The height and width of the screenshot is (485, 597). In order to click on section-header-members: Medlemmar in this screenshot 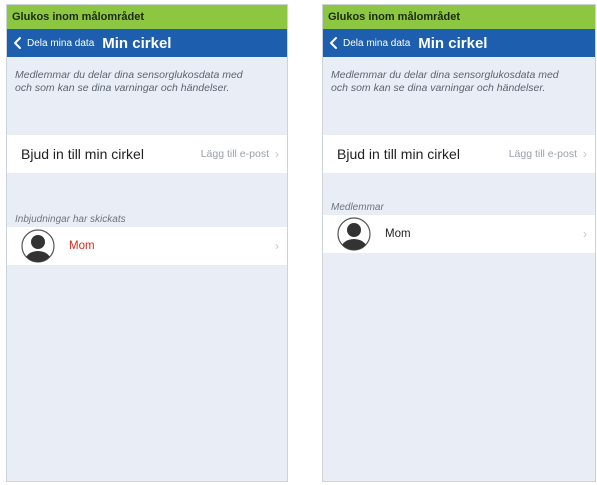, I will do `click(357, 207)`.